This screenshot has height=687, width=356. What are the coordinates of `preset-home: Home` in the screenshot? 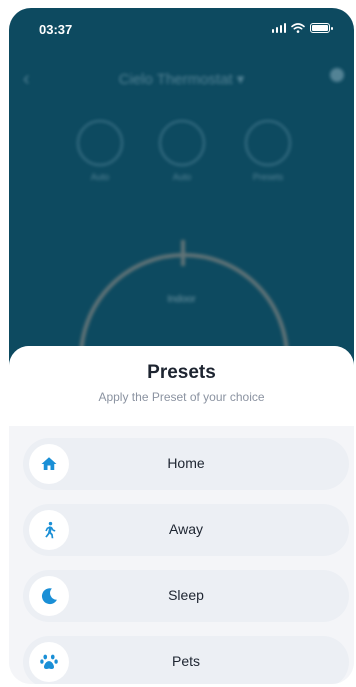 It's located at (186, 464).